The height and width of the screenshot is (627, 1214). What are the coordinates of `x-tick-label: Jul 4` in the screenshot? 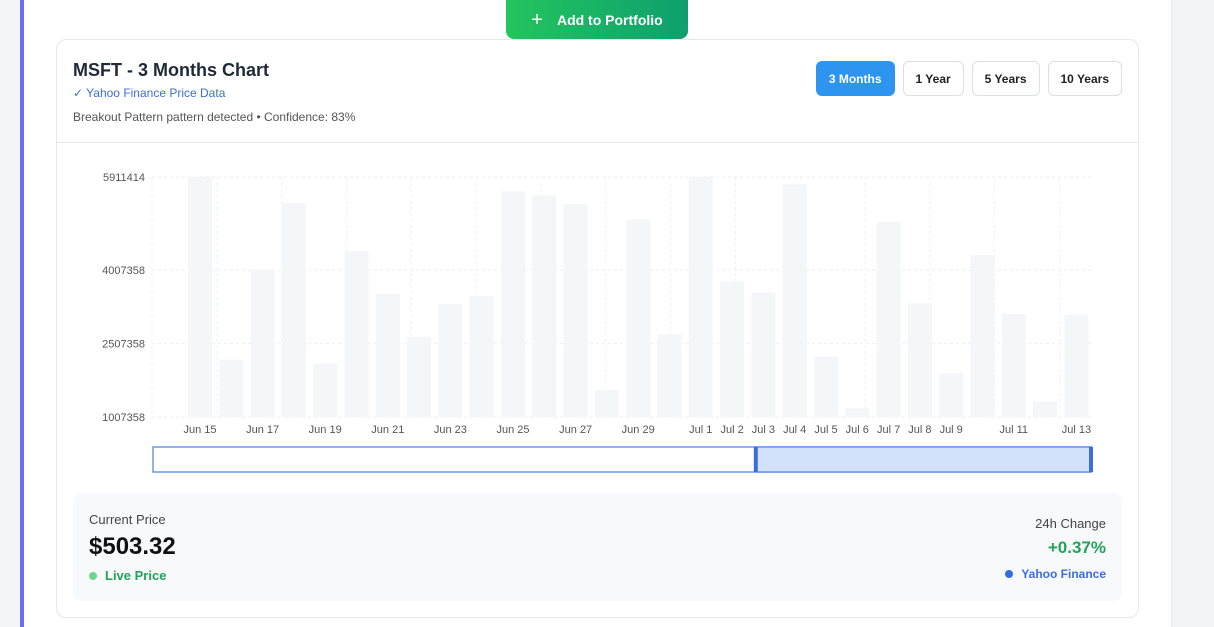 It's located at (794, 430).